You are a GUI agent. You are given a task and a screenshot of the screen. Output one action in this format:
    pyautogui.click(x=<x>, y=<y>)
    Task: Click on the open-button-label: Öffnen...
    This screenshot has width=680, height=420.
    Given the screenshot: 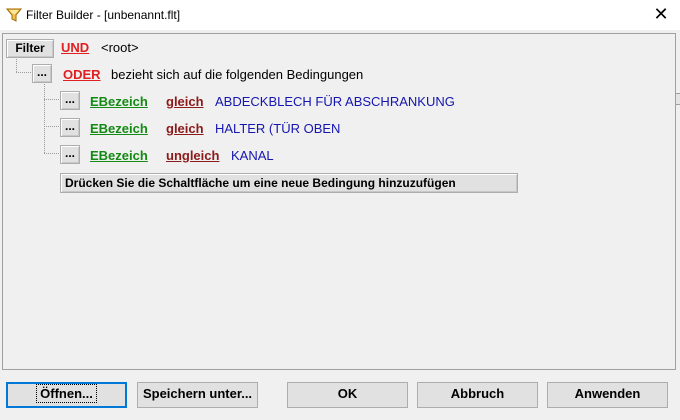 What is the action you would take?
    pyautogui.click(x=66, y=393)
    